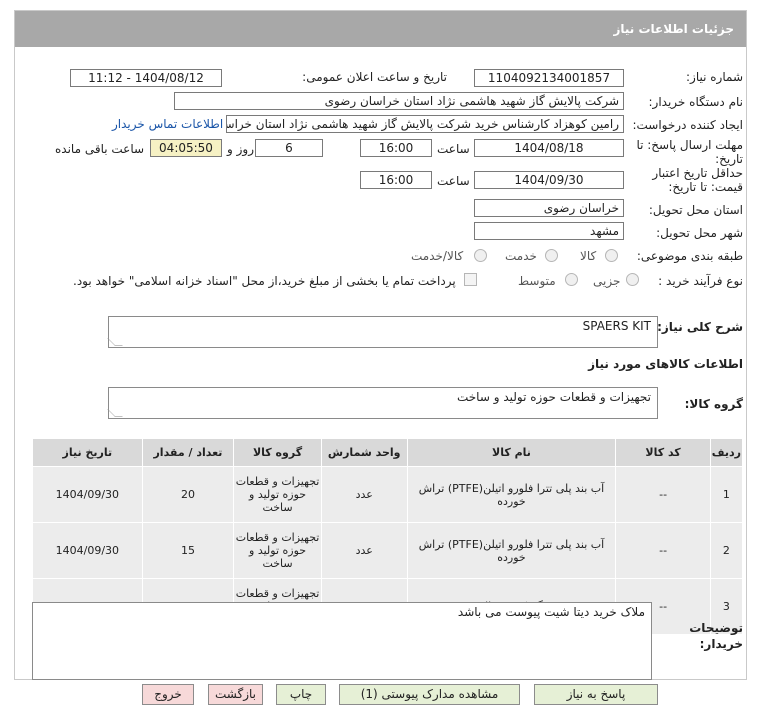 The image size is (761, 721). Describe the element at coordinates (87, 452) in the screenshot. I see `header-date: تاریخ نیاز` at that location.